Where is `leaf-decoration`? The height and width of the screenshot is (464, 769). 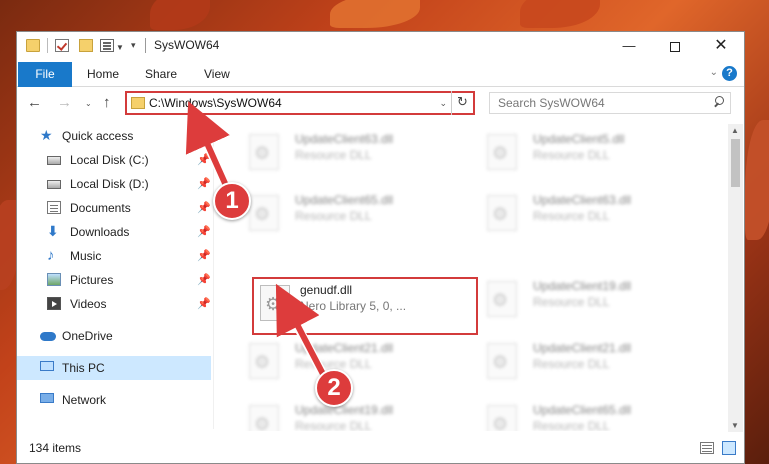 leaf-decoration is located at coordinates (560, 14).